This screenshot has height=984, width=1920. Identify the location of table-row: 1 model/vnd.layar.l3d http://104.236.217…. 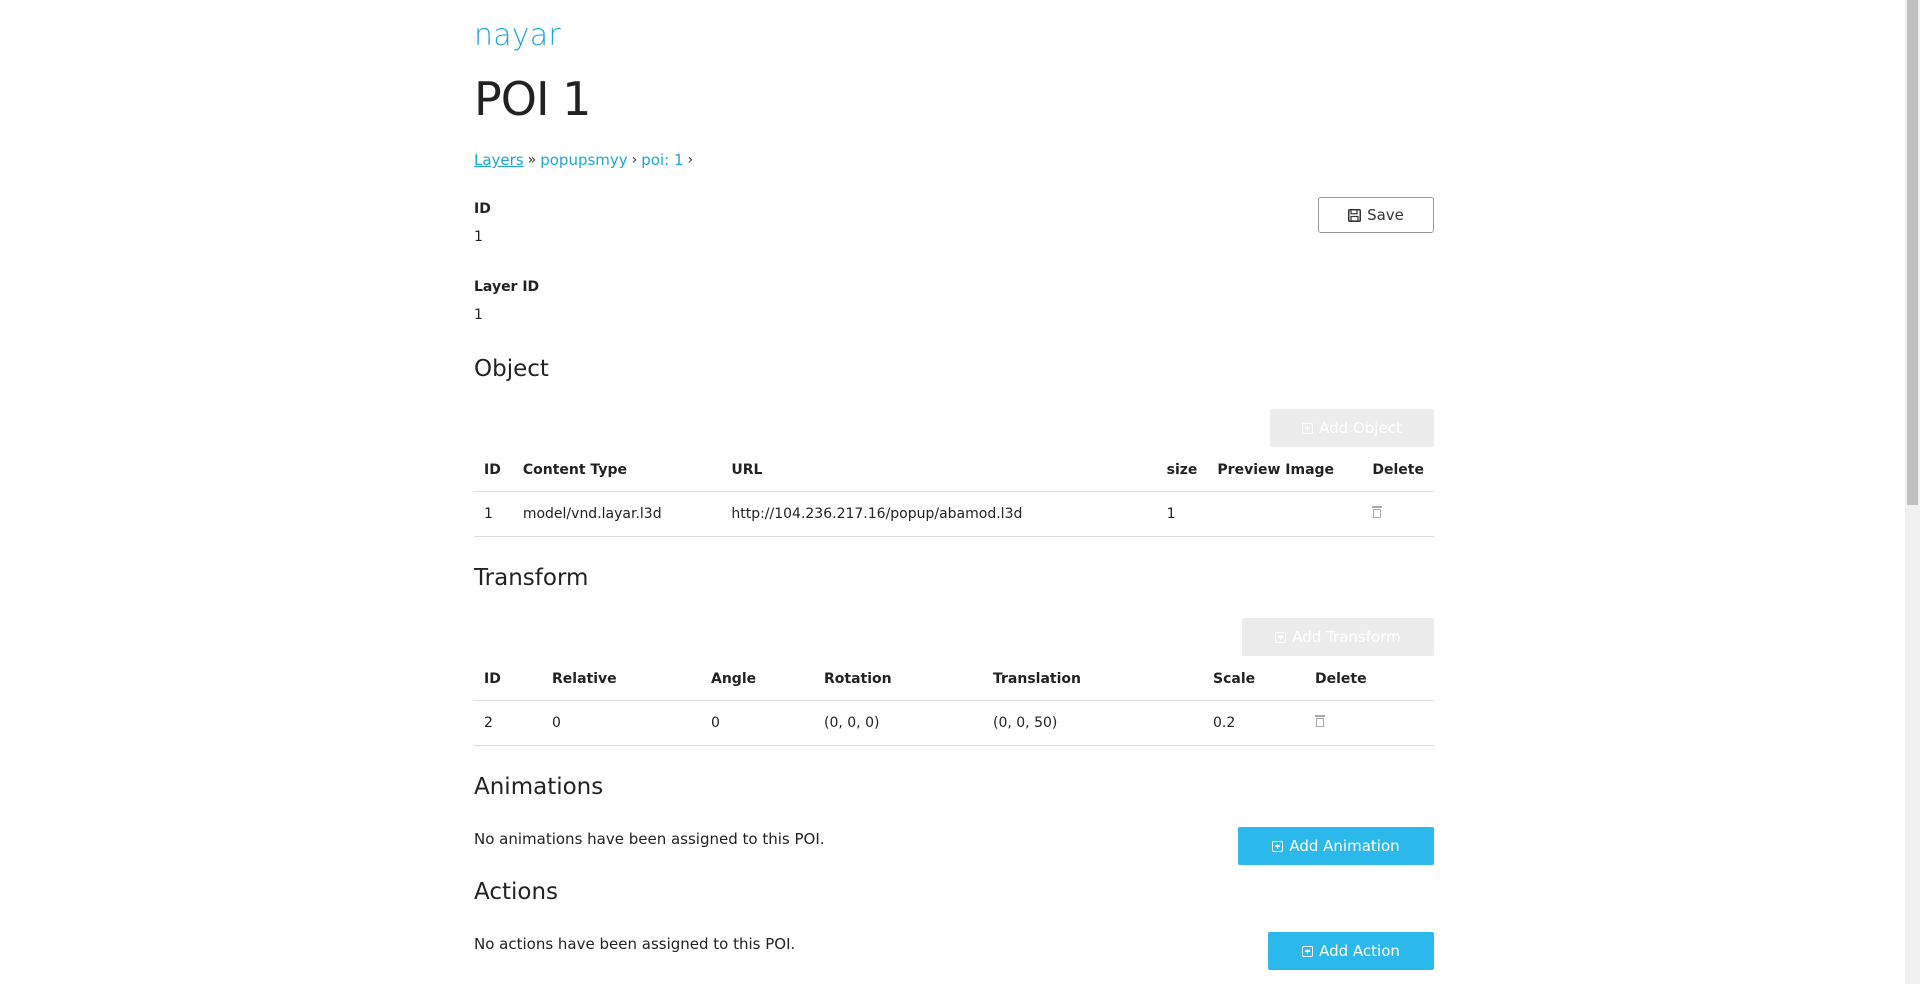
(954, 514).